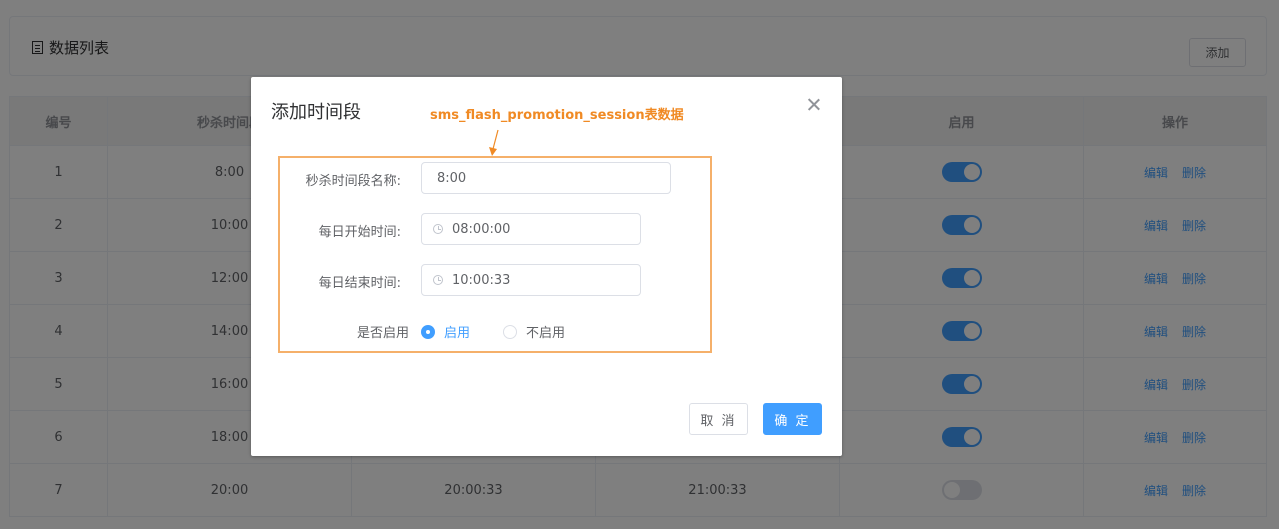 This screenshot has width=1279, height=529. What do you see at coordinates (531, 229) in the screenshot?
I see `start-time-picker: 08:00:00` at bounding box center [531, 229].